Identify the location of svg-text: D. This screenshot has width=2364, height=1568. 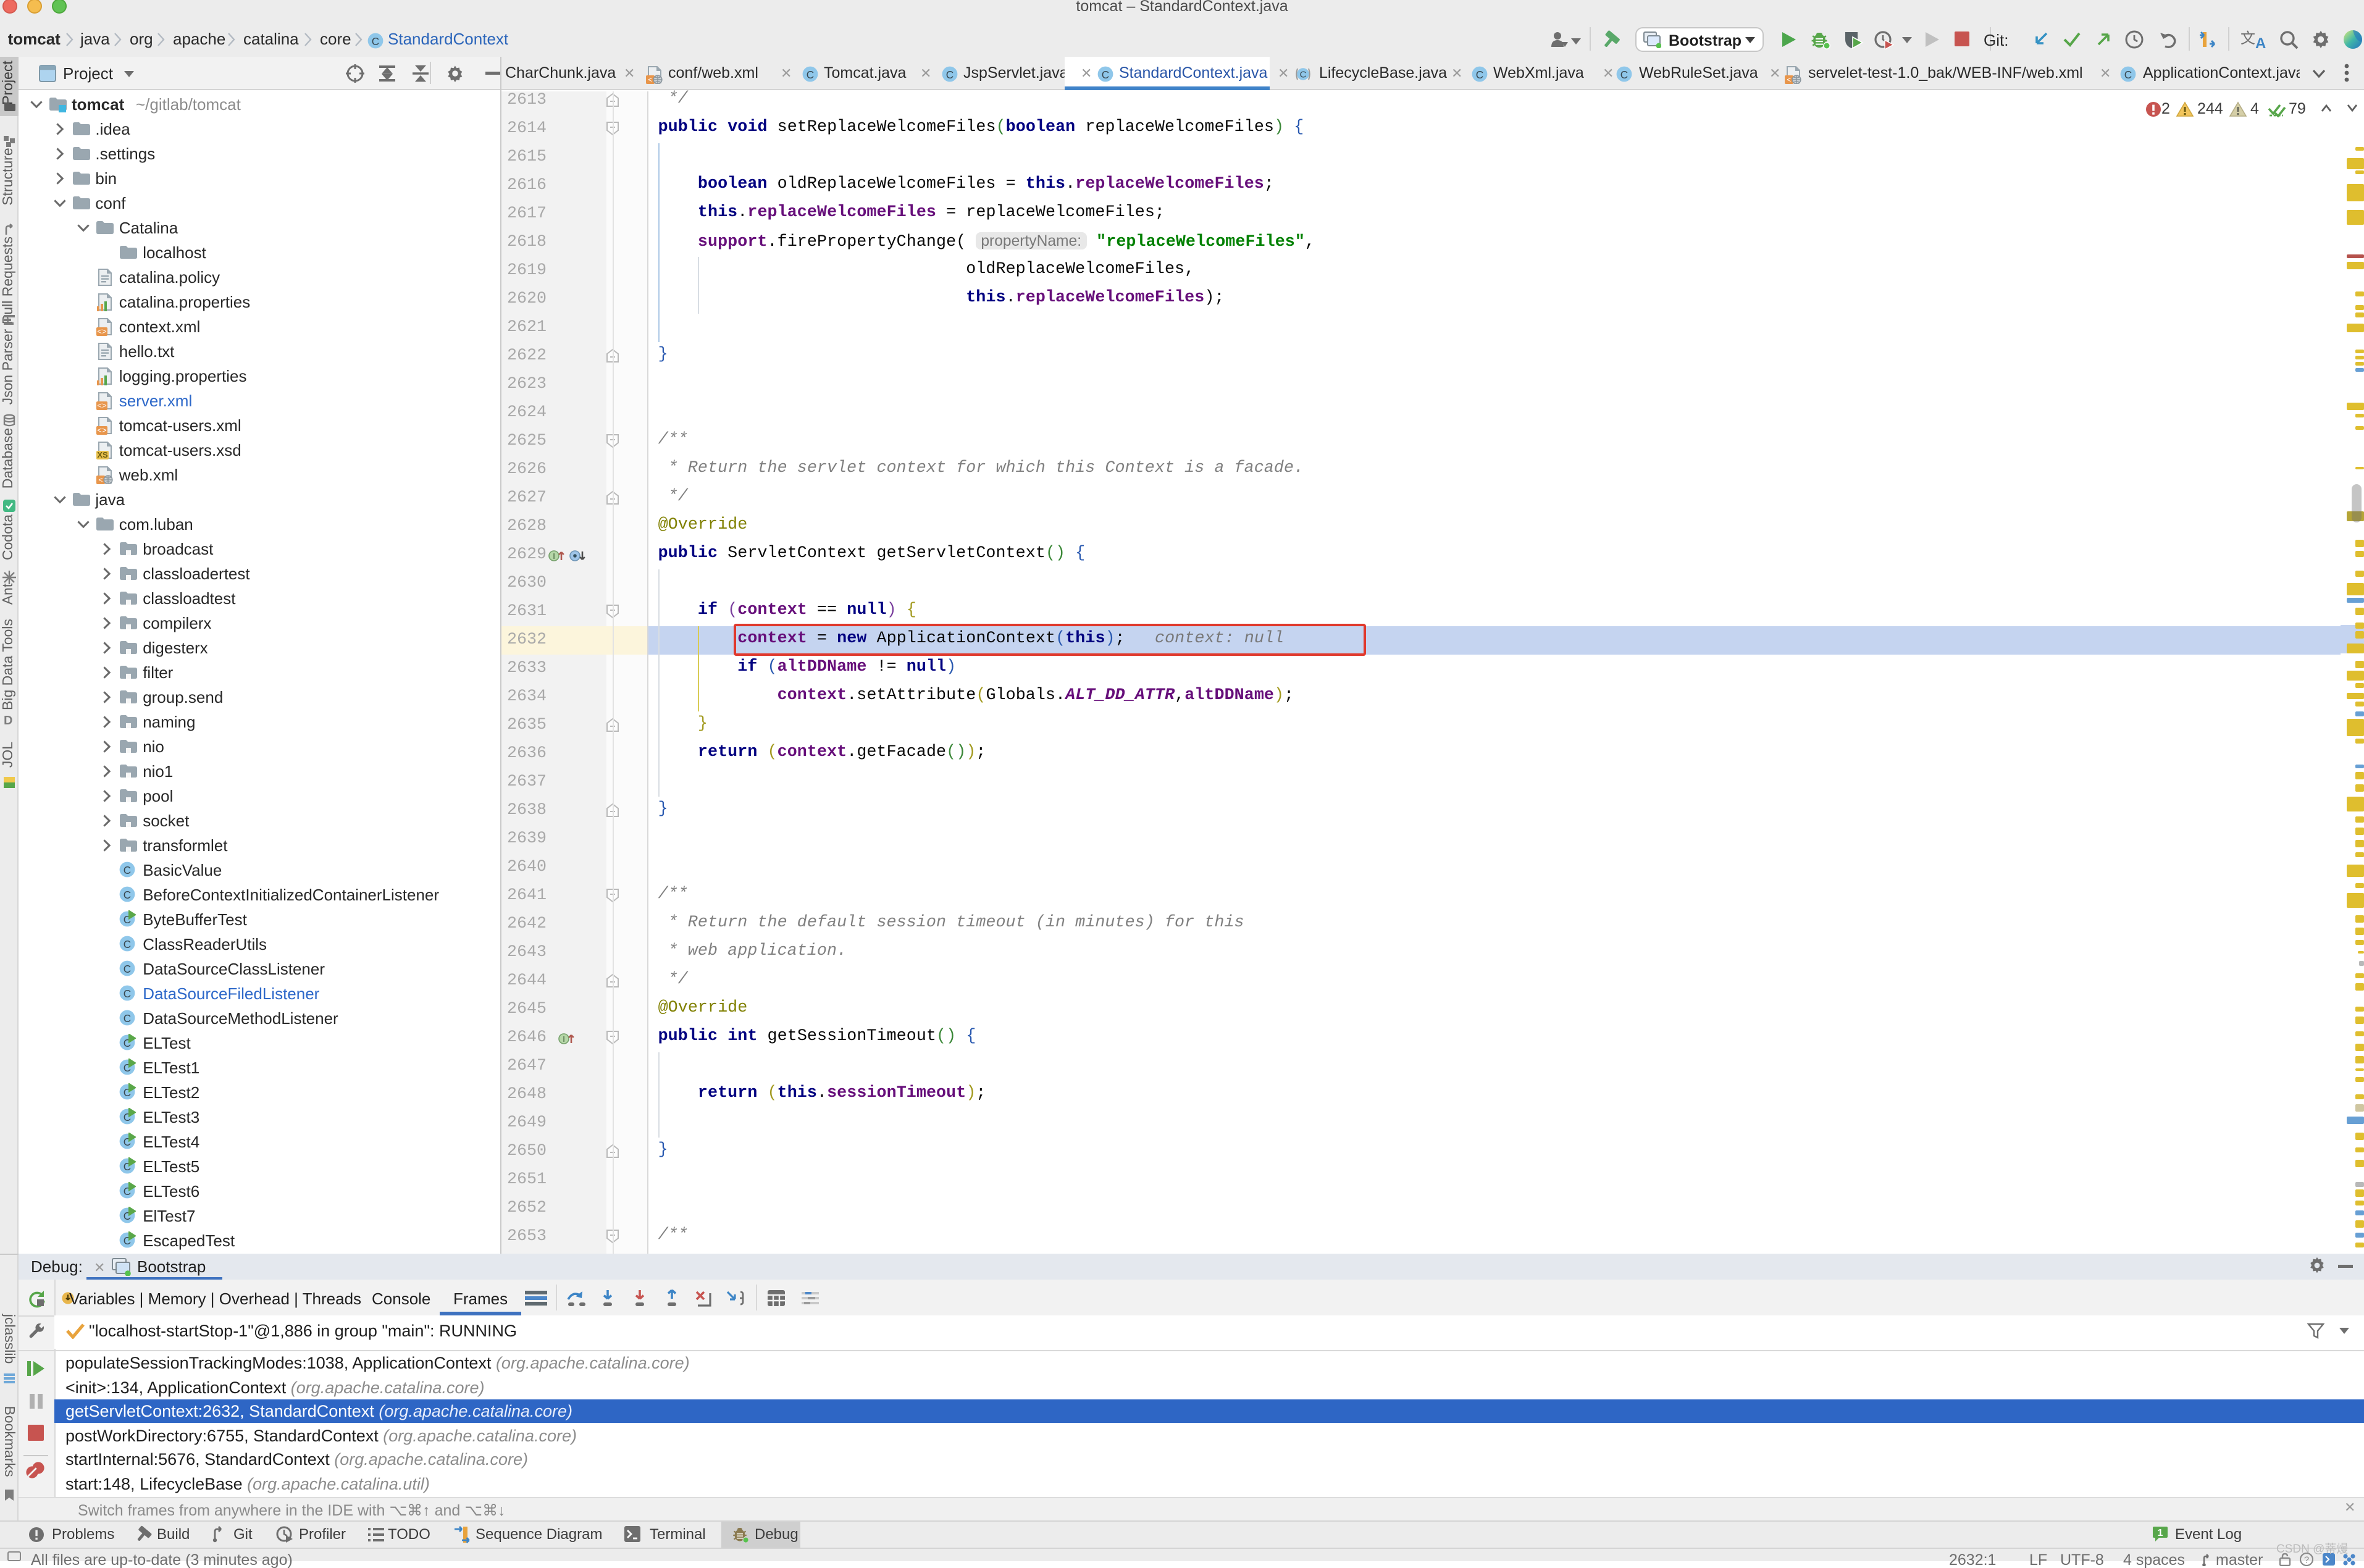
(8, 720).